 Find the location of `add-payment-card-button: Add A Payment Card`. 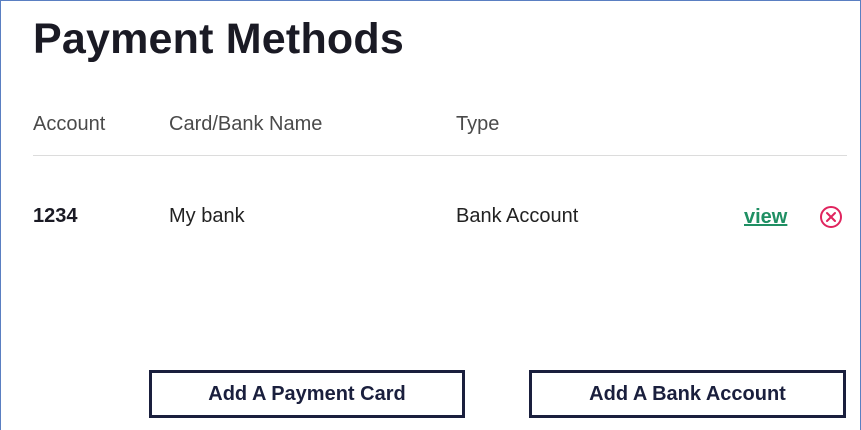

add-payment-card-button: Add A Payment Card is located at coordinates (307, 394).